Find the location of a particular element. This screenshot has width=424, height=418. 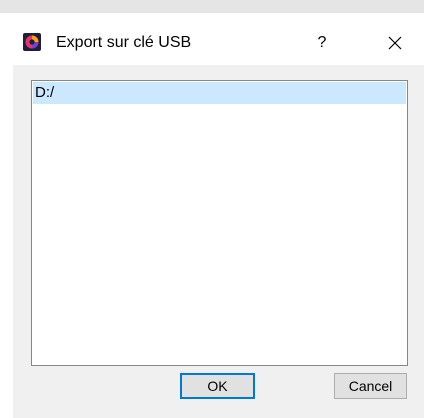

title-bar: Export sur clé USB ? is located at coordinates (218, 39).